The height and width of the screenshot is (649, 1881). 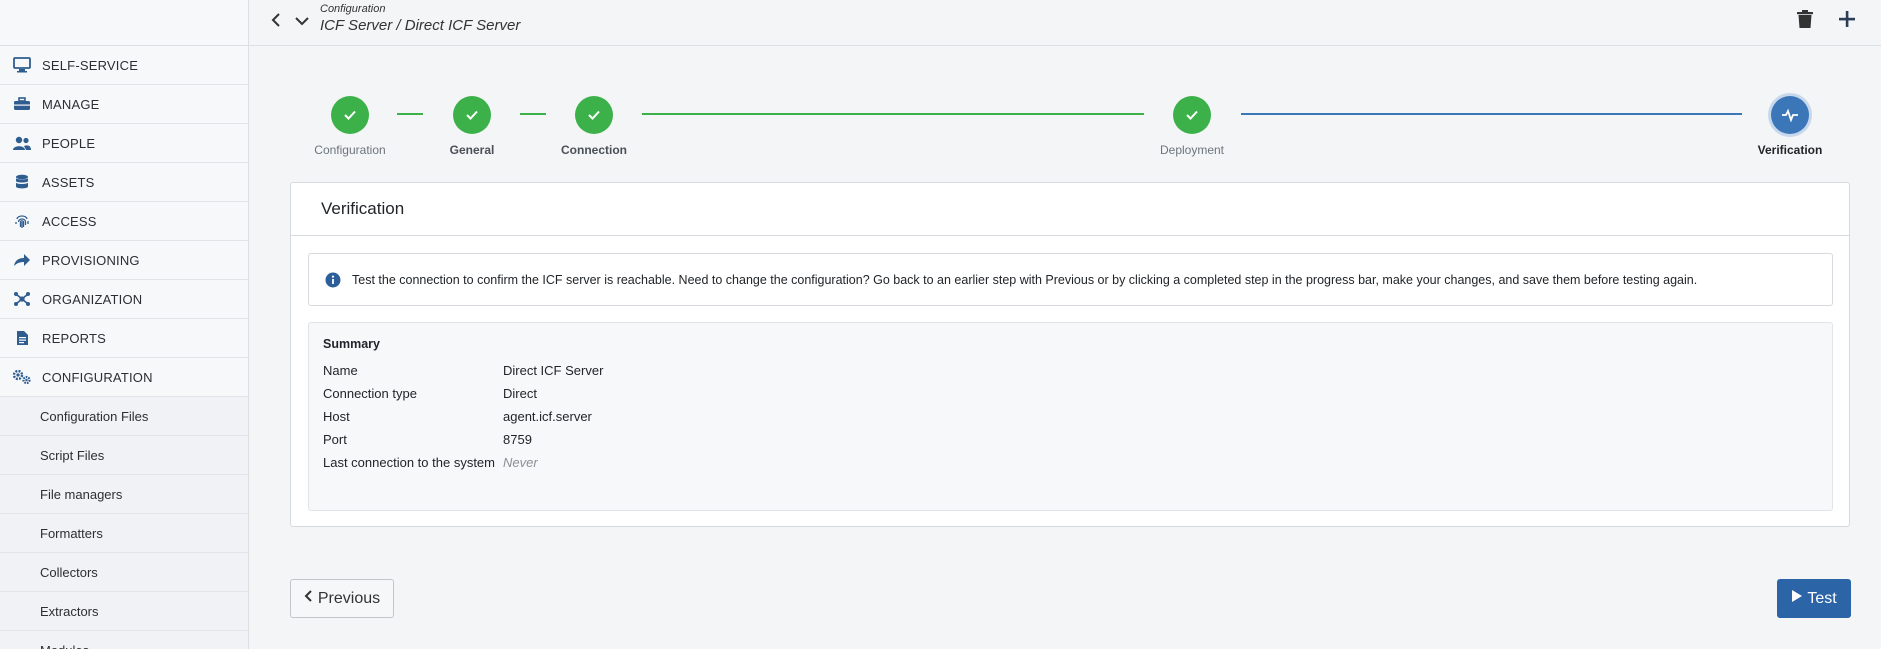 I want to click on back-button, so click(x=276, y=22).